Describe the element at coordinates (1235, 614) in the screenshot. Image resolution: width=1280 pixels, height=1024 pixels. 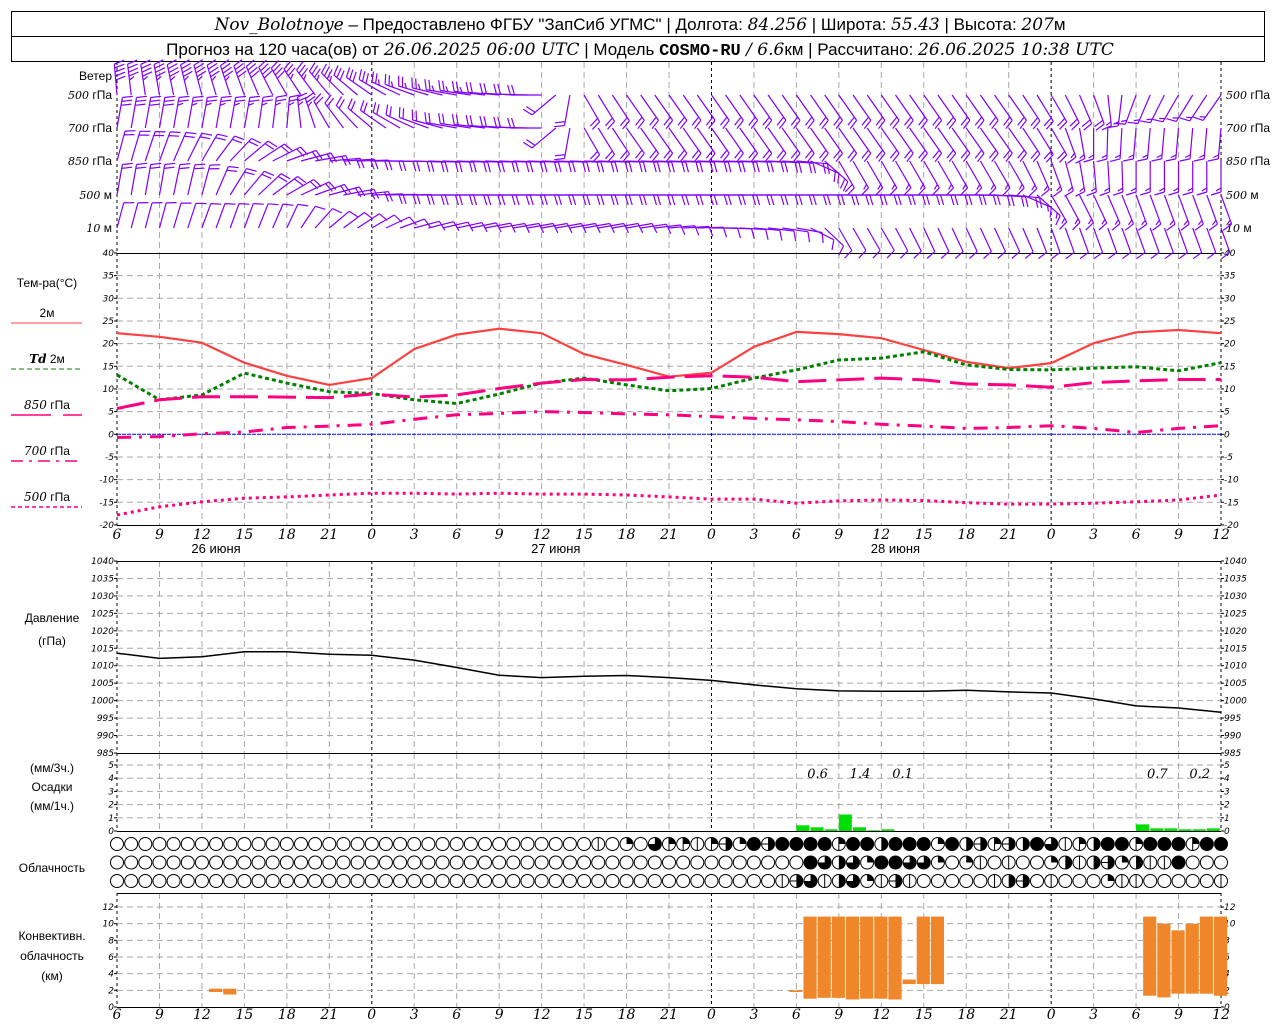
I see `y-tick-label-right: 1025` at that location.